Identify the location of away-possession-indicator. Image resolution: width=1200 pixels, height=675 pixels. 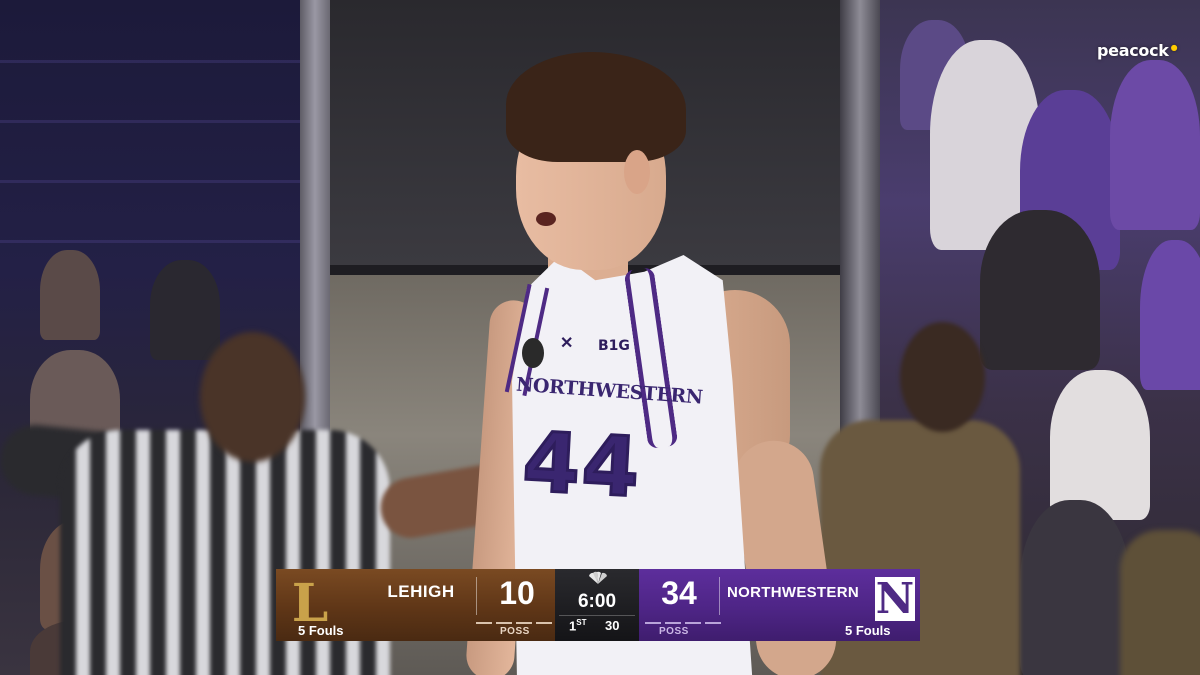
(514, 623).